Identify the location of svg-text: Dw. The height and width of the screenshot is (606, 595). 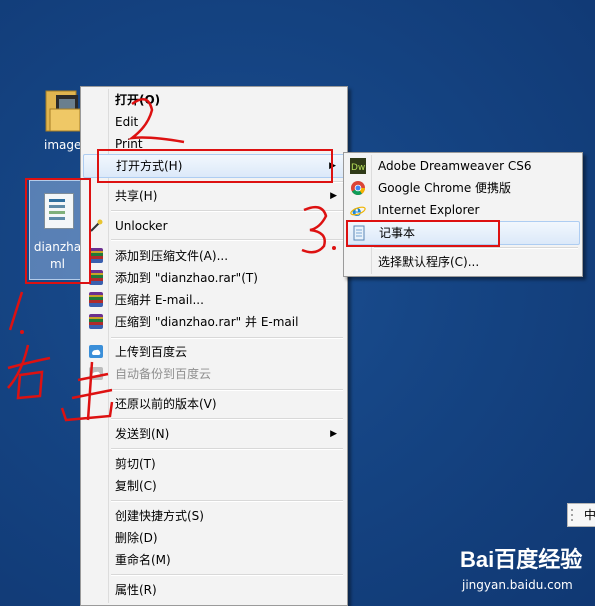
(358, 168).